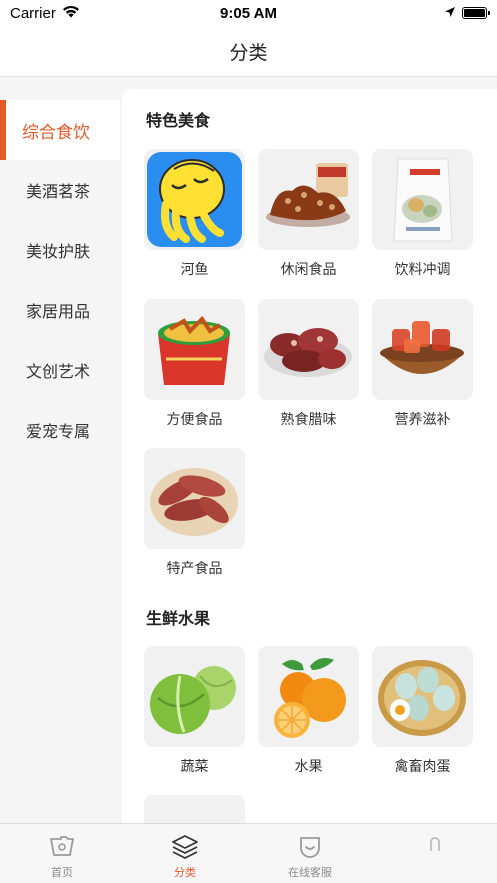 This screenshot has height=883, width=497. What do you see at coordinates (450, 13) in the screenshot?
I see `location-arrow-icon` at bounding box center [450, 13].